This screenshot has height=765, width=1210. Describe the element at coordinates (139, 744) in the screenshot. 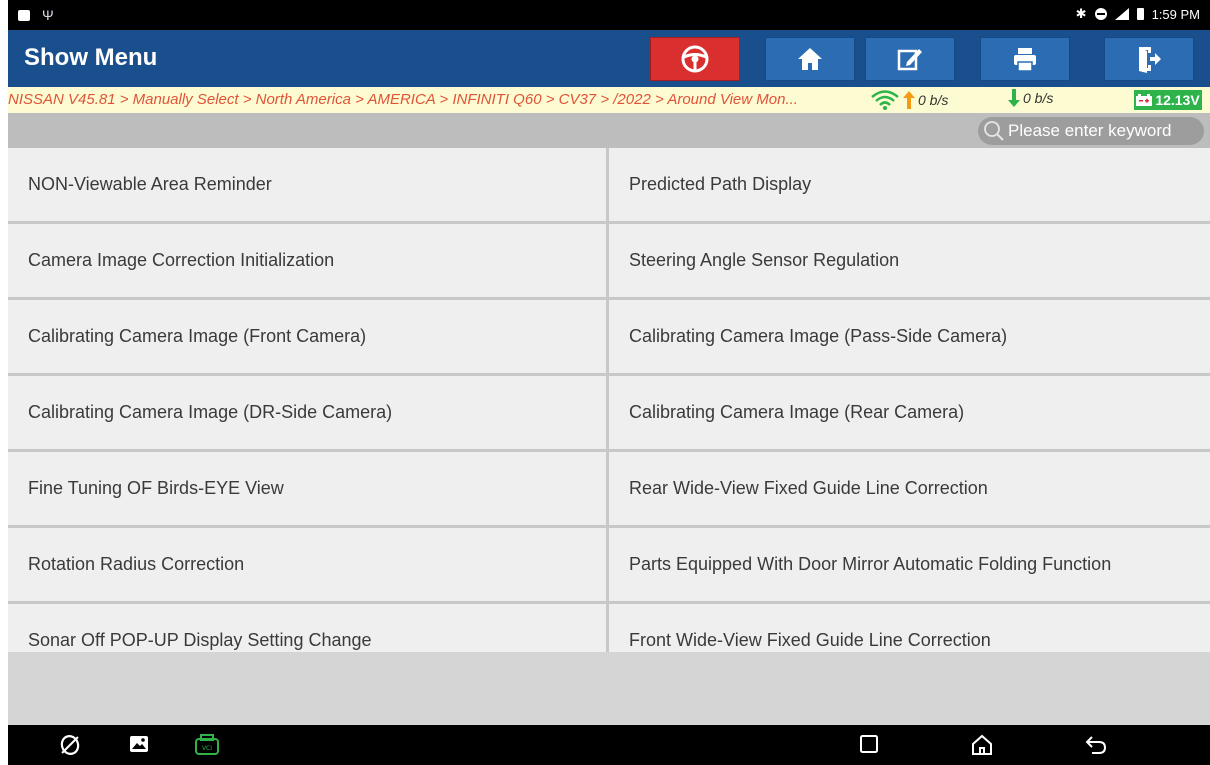

I see `gallery-icon` at that location.